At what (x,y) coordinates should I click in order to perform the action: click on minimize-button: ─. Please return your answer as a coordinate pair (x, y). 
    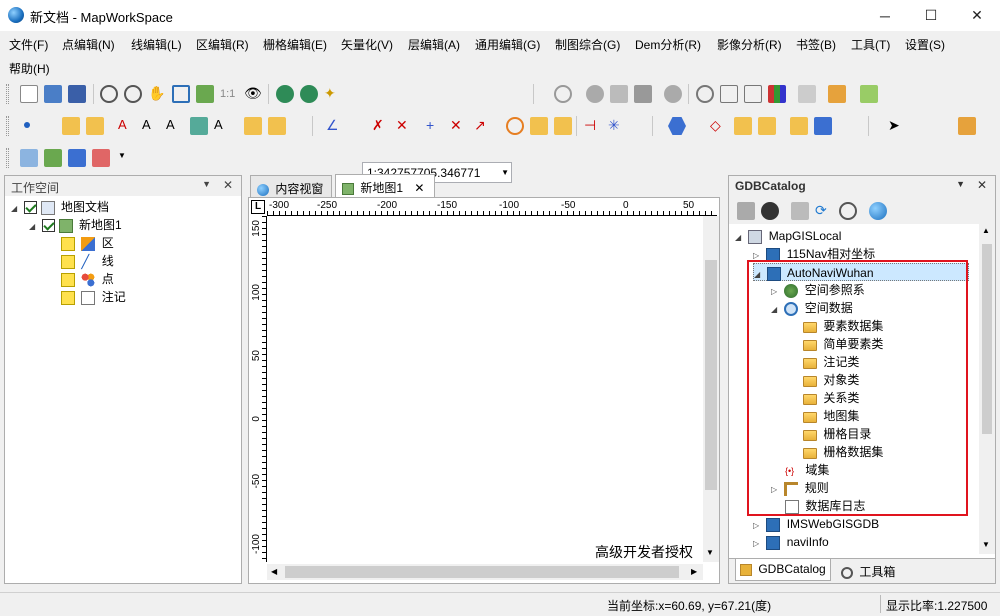
    Looking at the image, I should click on (885, 15).